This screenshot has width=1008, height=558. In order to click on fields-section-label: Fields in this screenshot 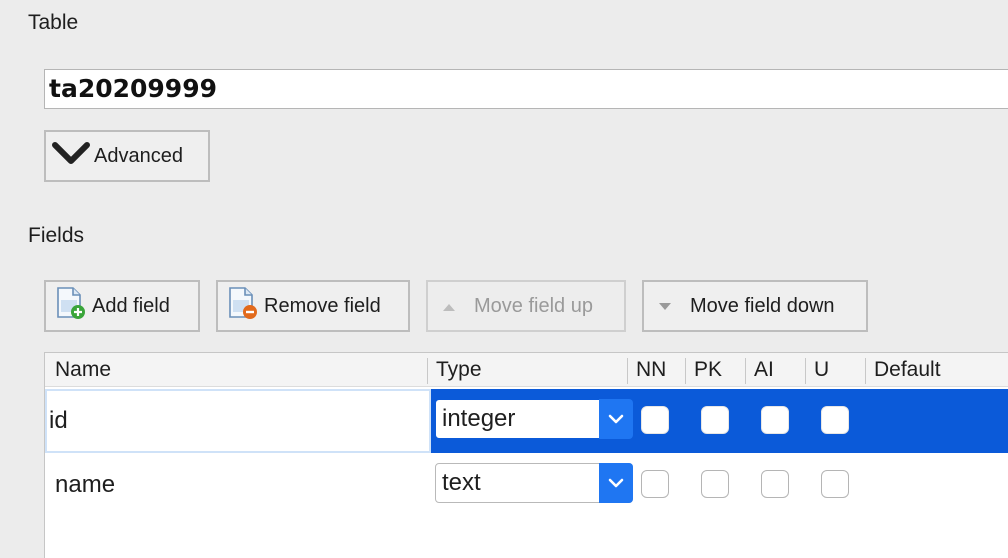, I will do `click(56, 235)`.